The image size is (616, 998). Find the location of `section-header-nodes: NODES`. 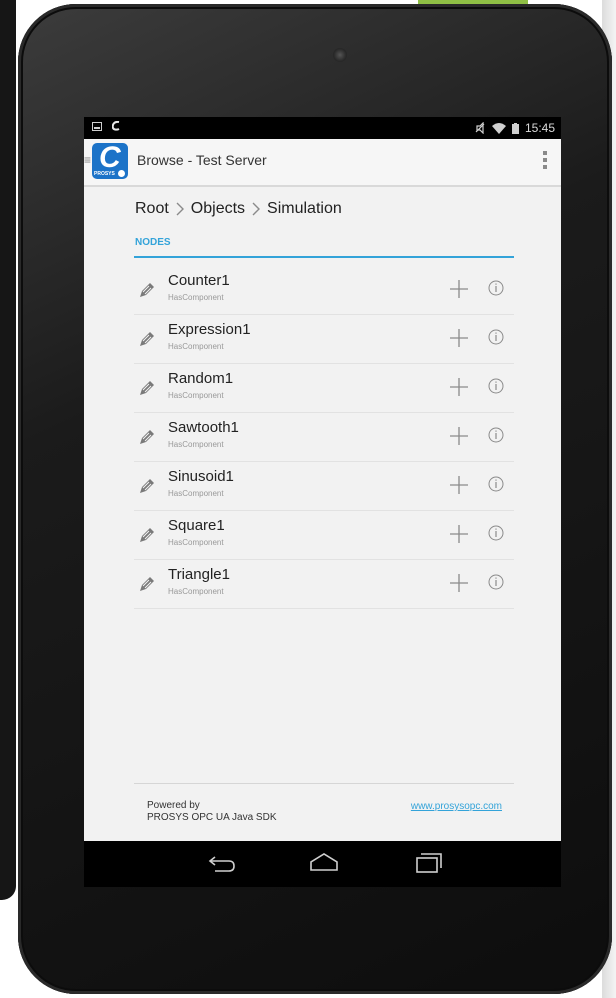

section-header-nodes: NODES is located at coordinates (324, 247).